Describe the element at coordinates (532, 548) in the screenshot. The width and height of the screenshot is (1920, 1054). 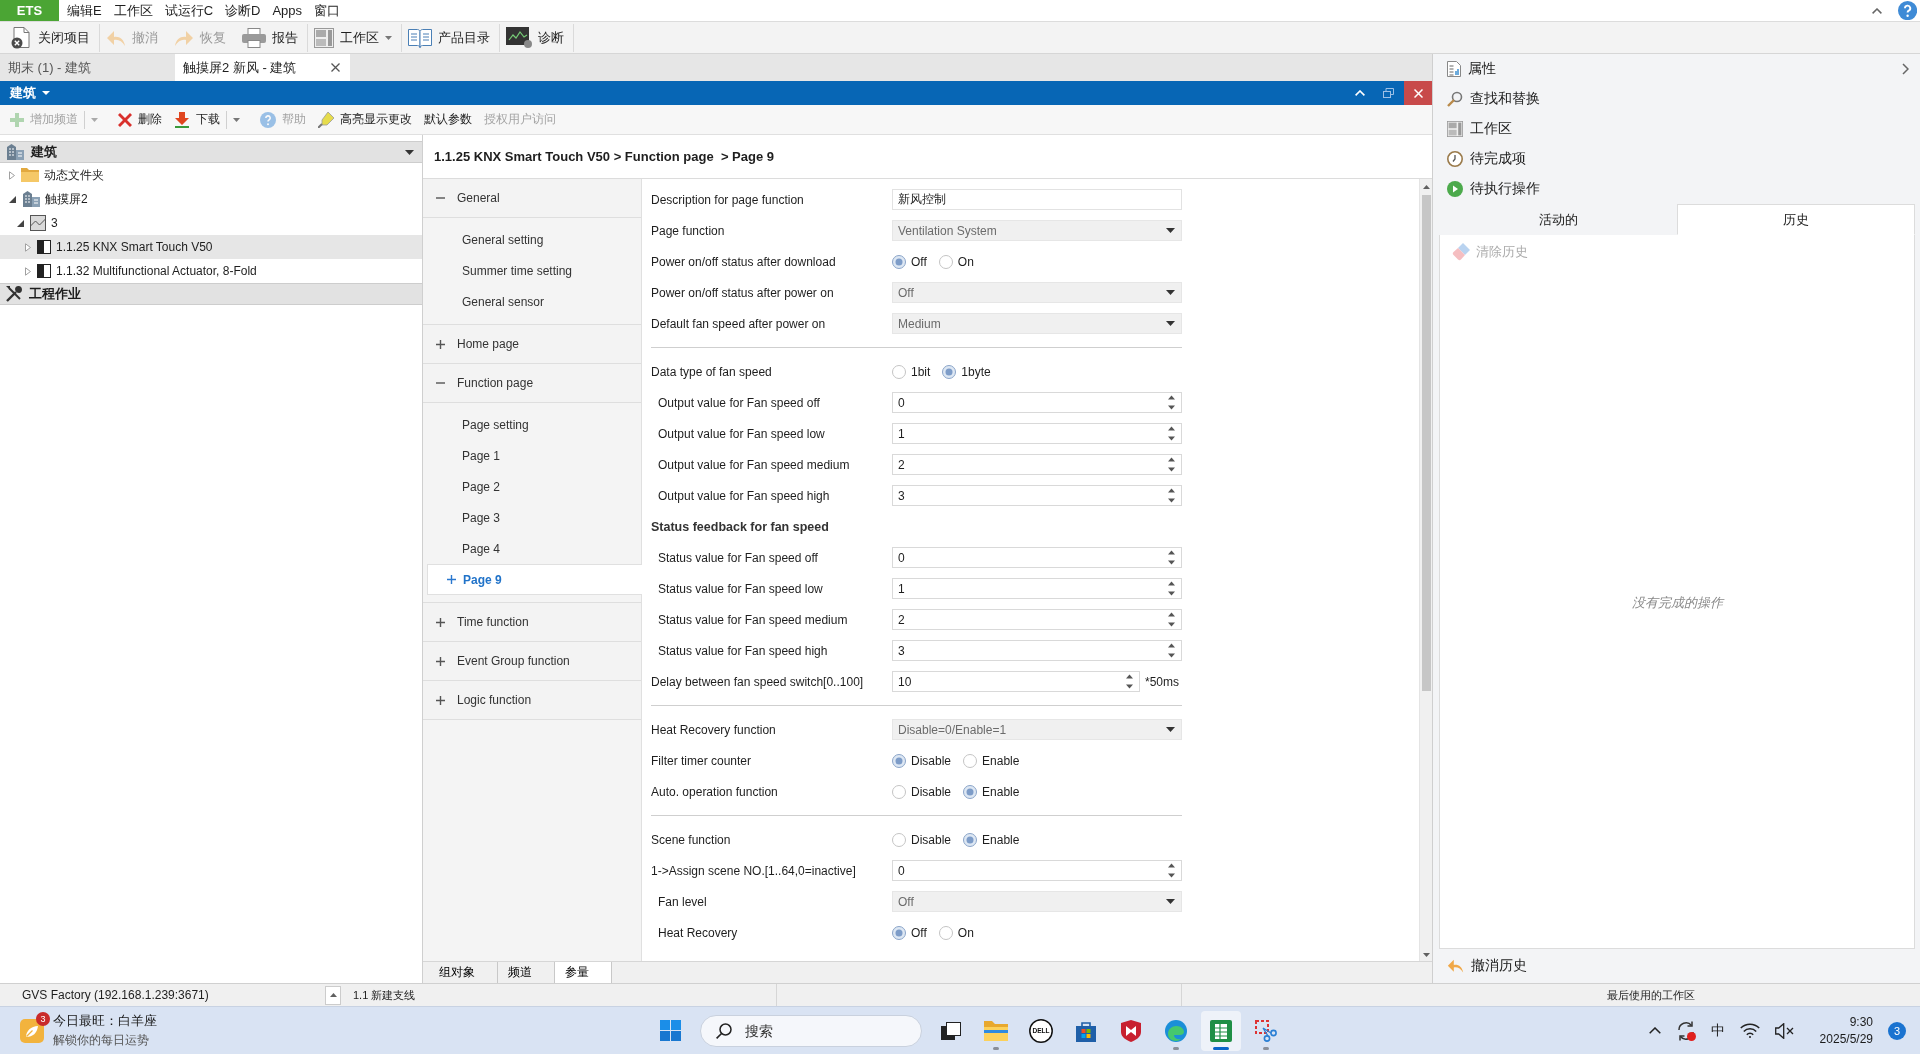
I see `nav-item: Page 4` at that location.